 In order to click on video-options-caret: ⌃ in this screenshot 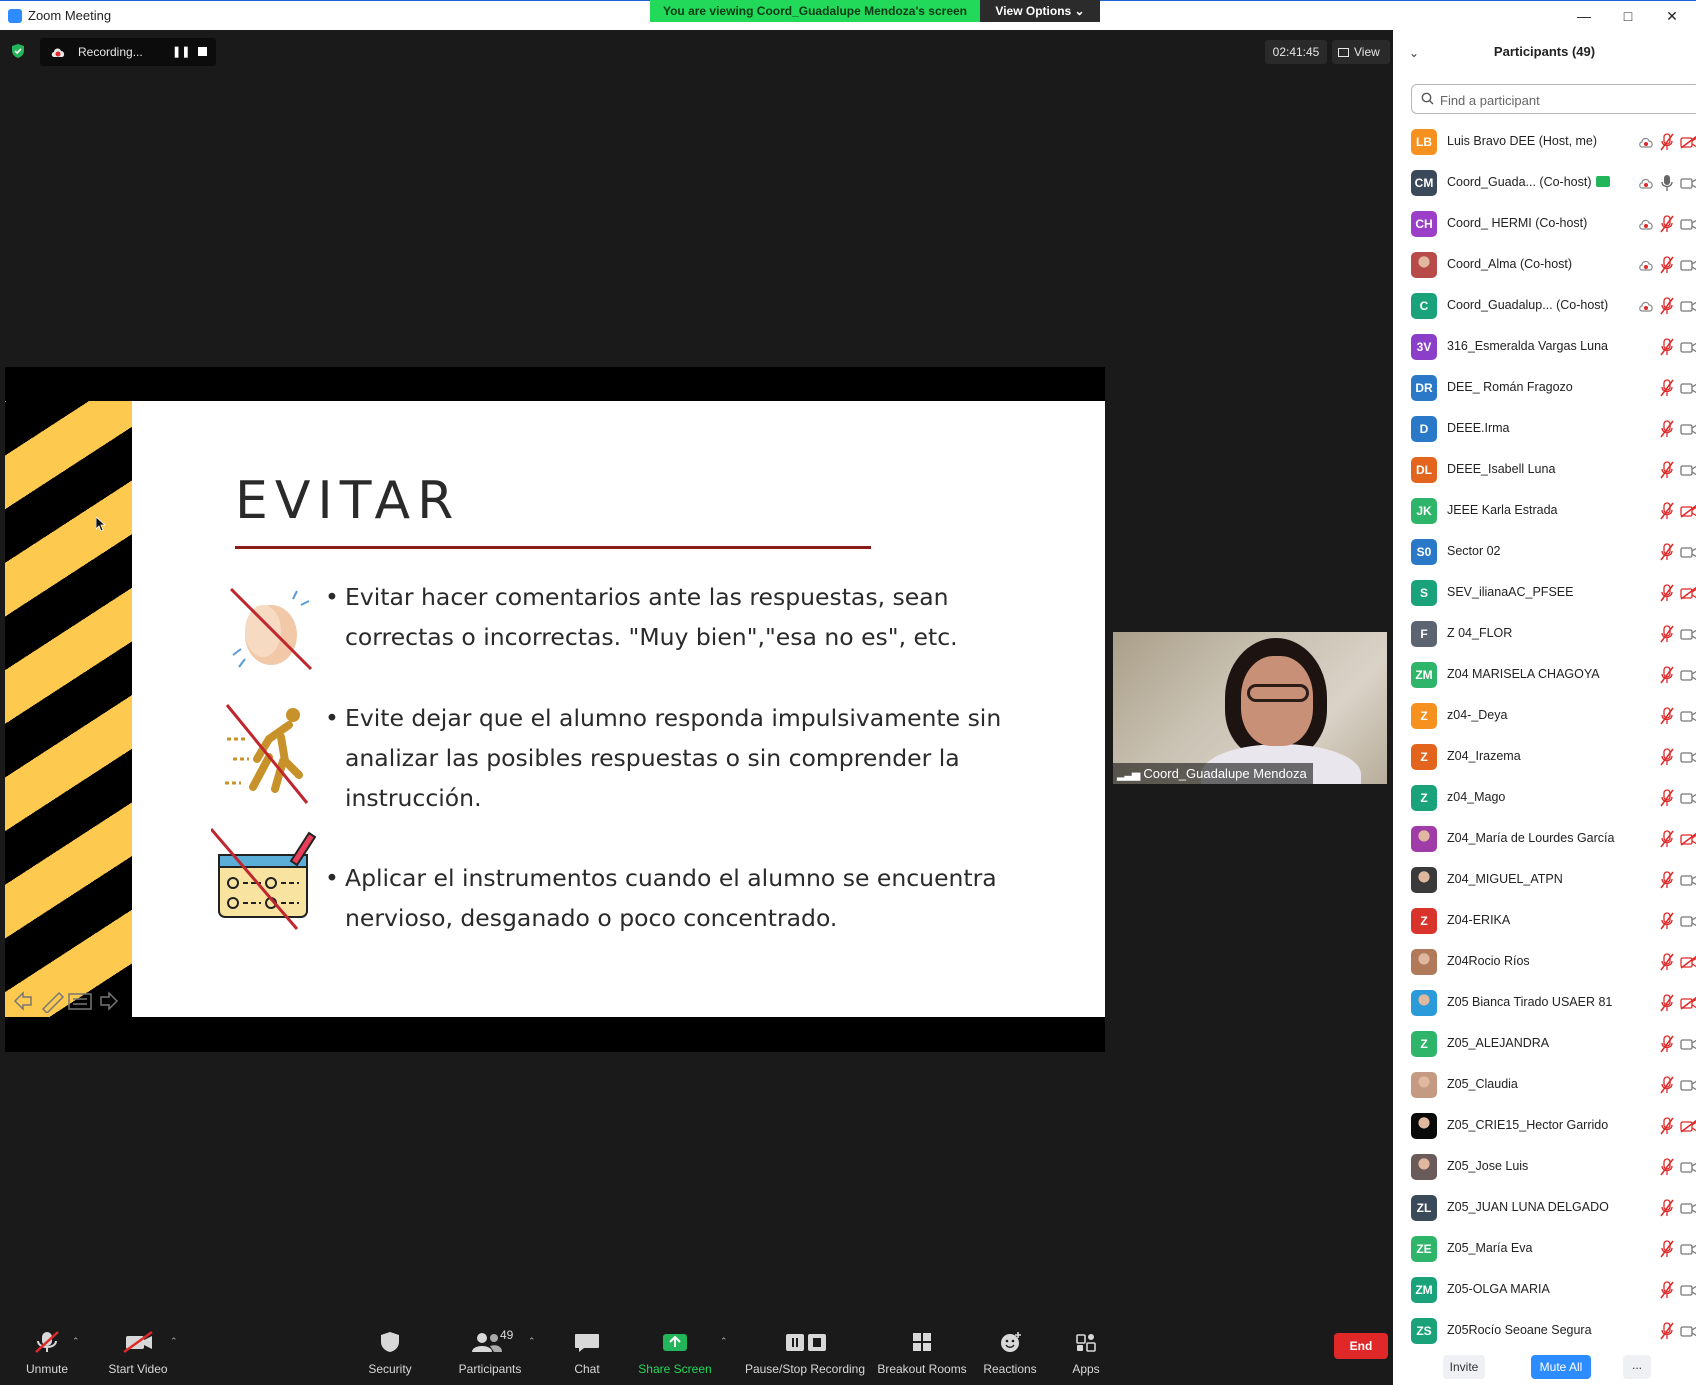, I will do `click(174, 1341)`.